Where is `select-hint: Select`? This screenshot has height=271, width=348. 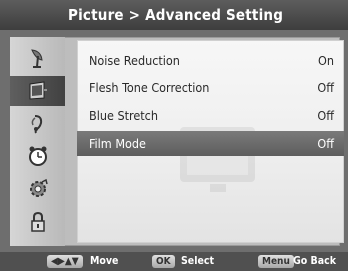 select-hint: Select is located at coordinates (197, 261).